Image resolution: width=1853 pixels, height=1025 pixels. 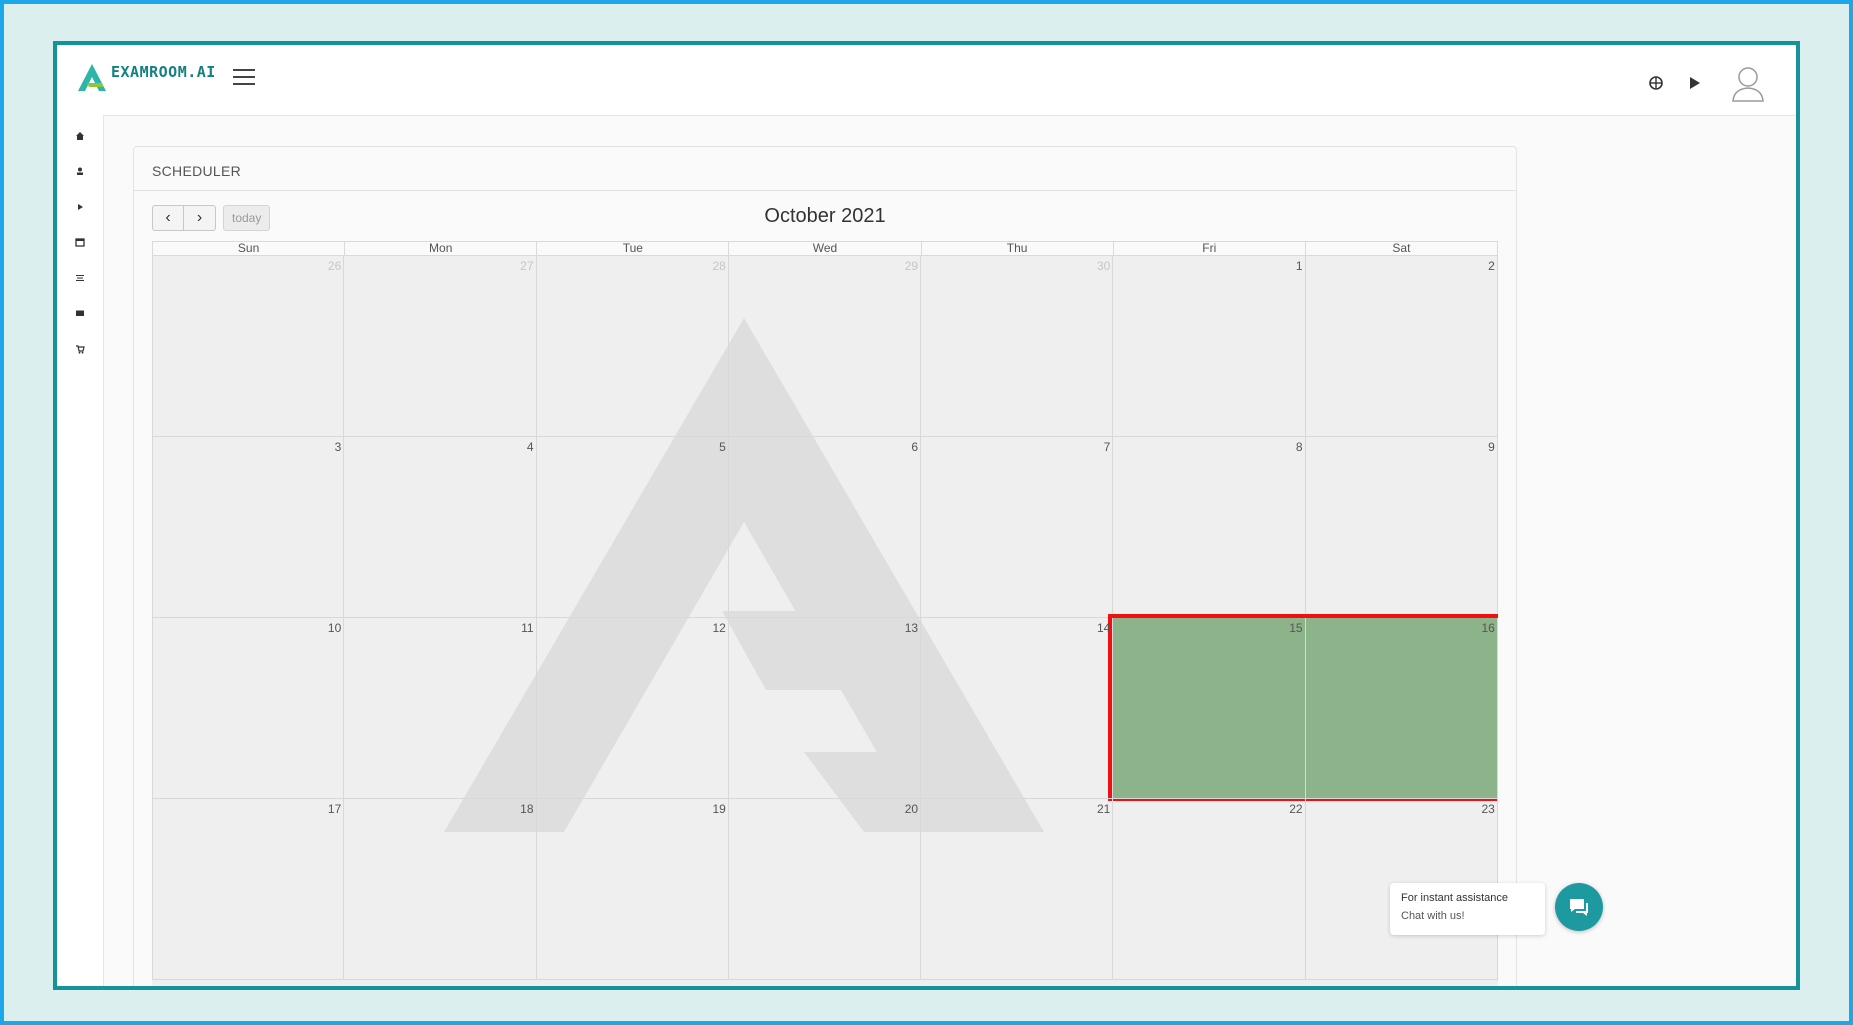 What do you see at coordinates (92, 77) in the screenshot?
I see `logo-mark-icon` at bounding box center [92, 77].